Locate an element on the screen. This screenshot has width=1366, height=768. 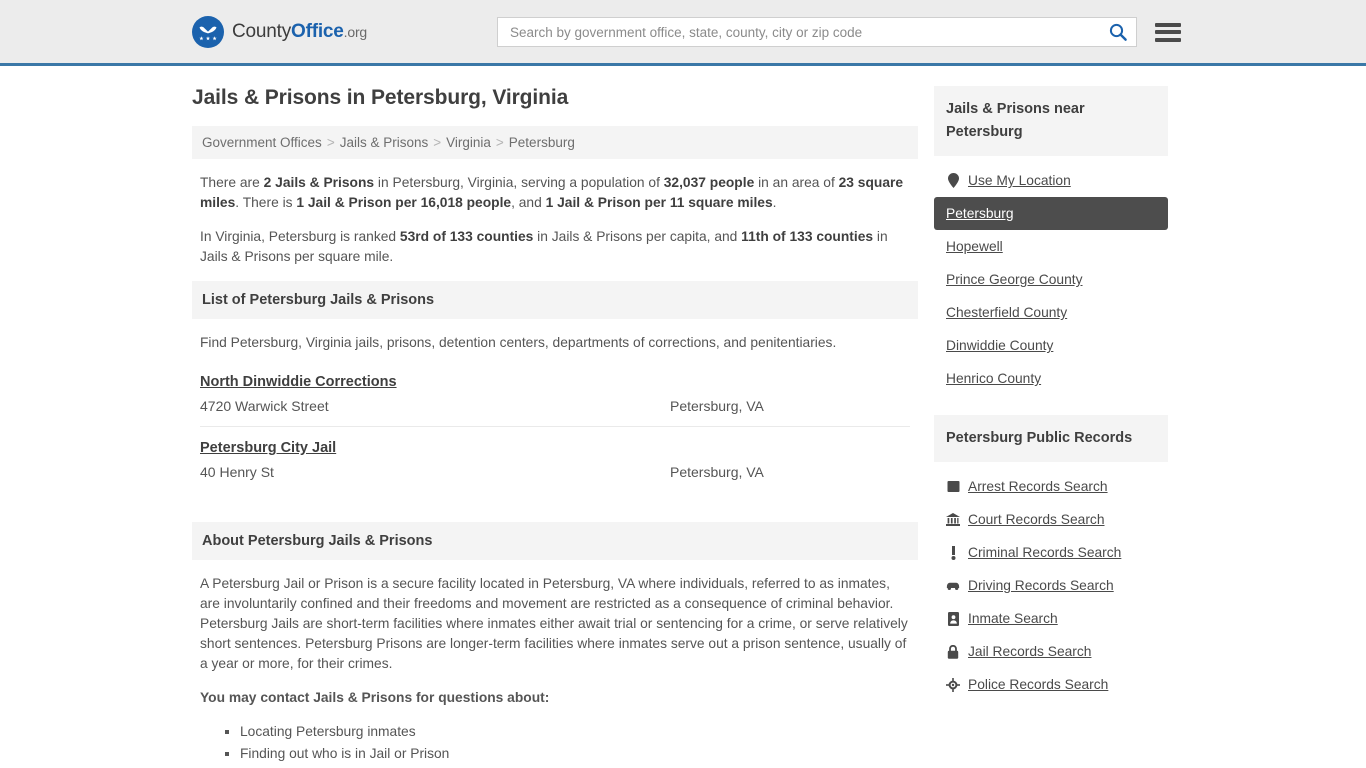
fingerprint-icon is located at coordinates (953, 486).